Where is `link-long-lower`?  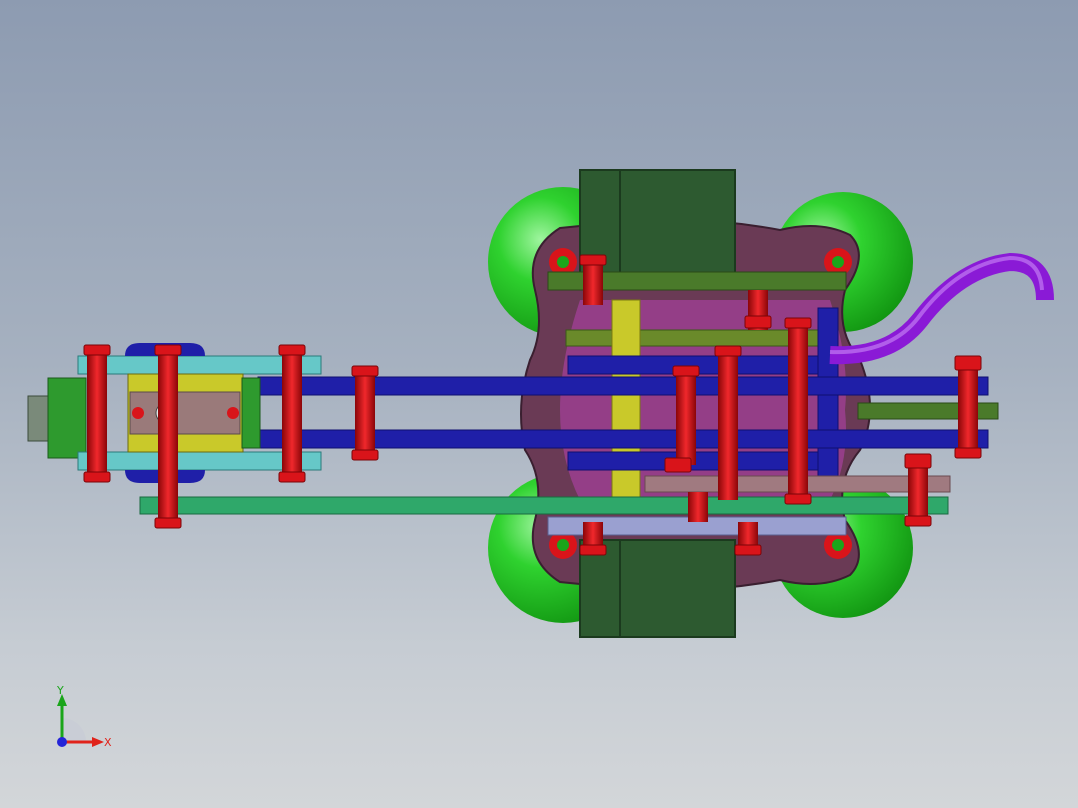
link-long-lower is located at coordinates (544, 505).